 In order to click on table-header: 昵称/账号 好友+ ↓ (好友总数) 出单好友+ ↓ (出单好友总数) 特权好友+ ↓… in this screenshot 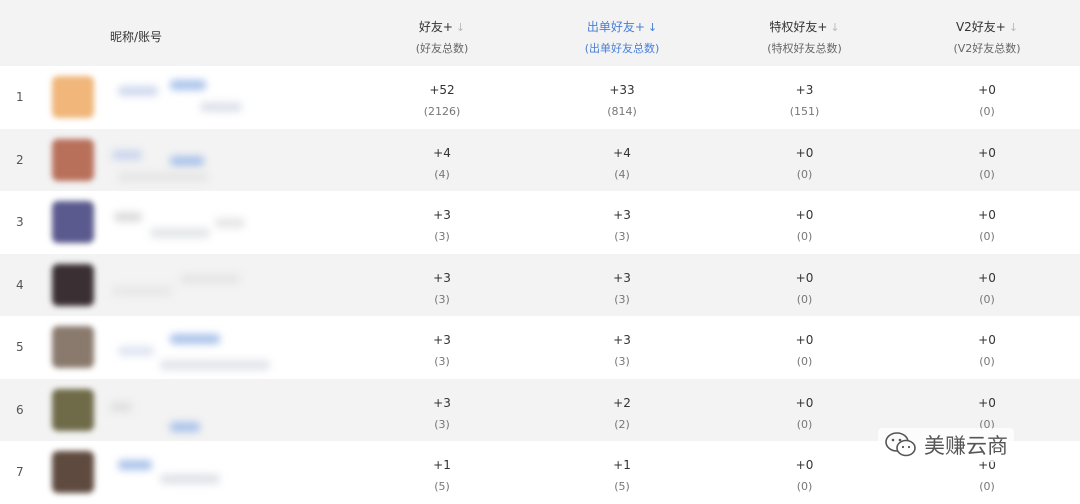, I will do `click(540, 33)`.